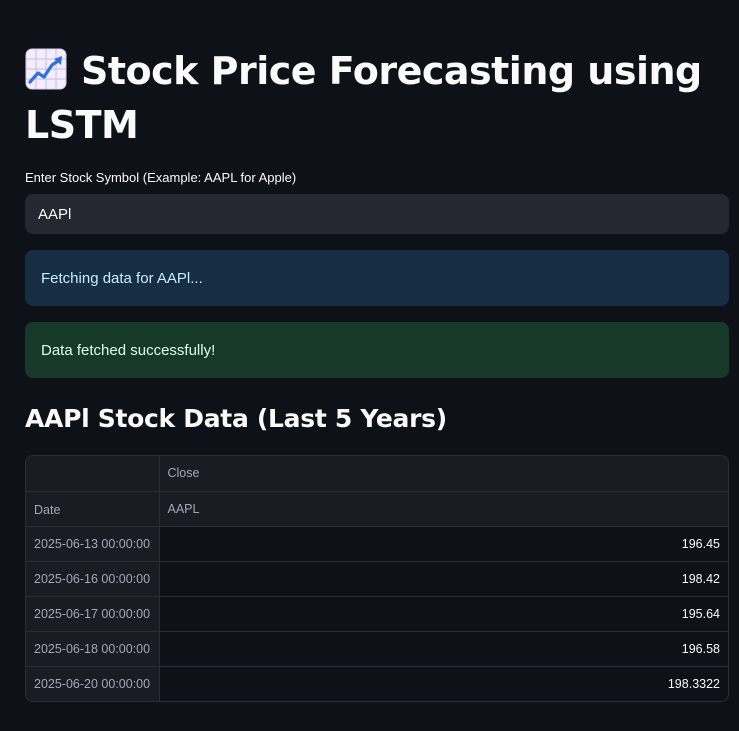 This screenshot has width=739, height=731. Describe the element at coordinates (443, 614) in the screenshot. I see `row-close: 195.64` at that location.